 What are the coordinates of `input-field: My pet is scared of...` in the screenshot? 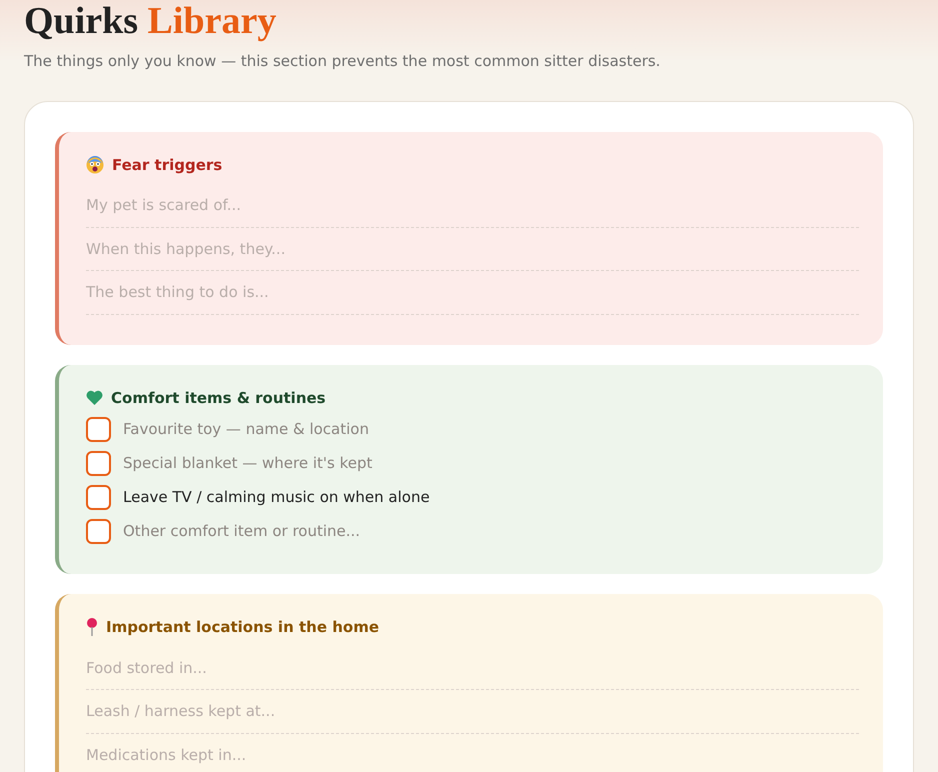 It's located at (472, 206).